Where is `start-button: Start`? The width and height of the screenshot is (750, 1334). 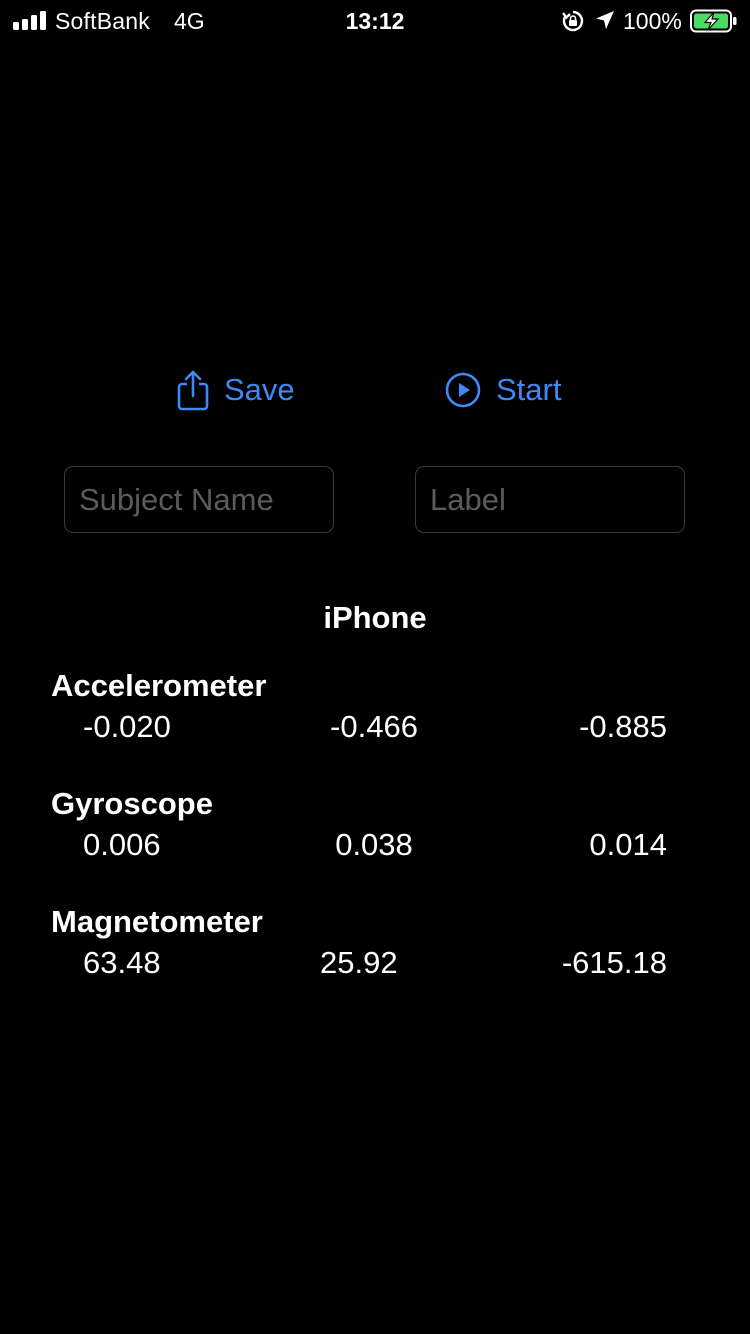
start-button: Start is located at coordinates (502, 390).